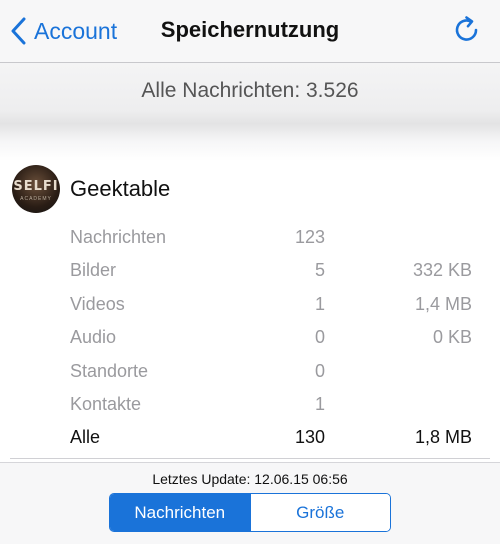 This screenshot has width=500, height=544. Describe the element at coordinates (319, 270) in the screenshot. I see `stat-count: 5` at that location.